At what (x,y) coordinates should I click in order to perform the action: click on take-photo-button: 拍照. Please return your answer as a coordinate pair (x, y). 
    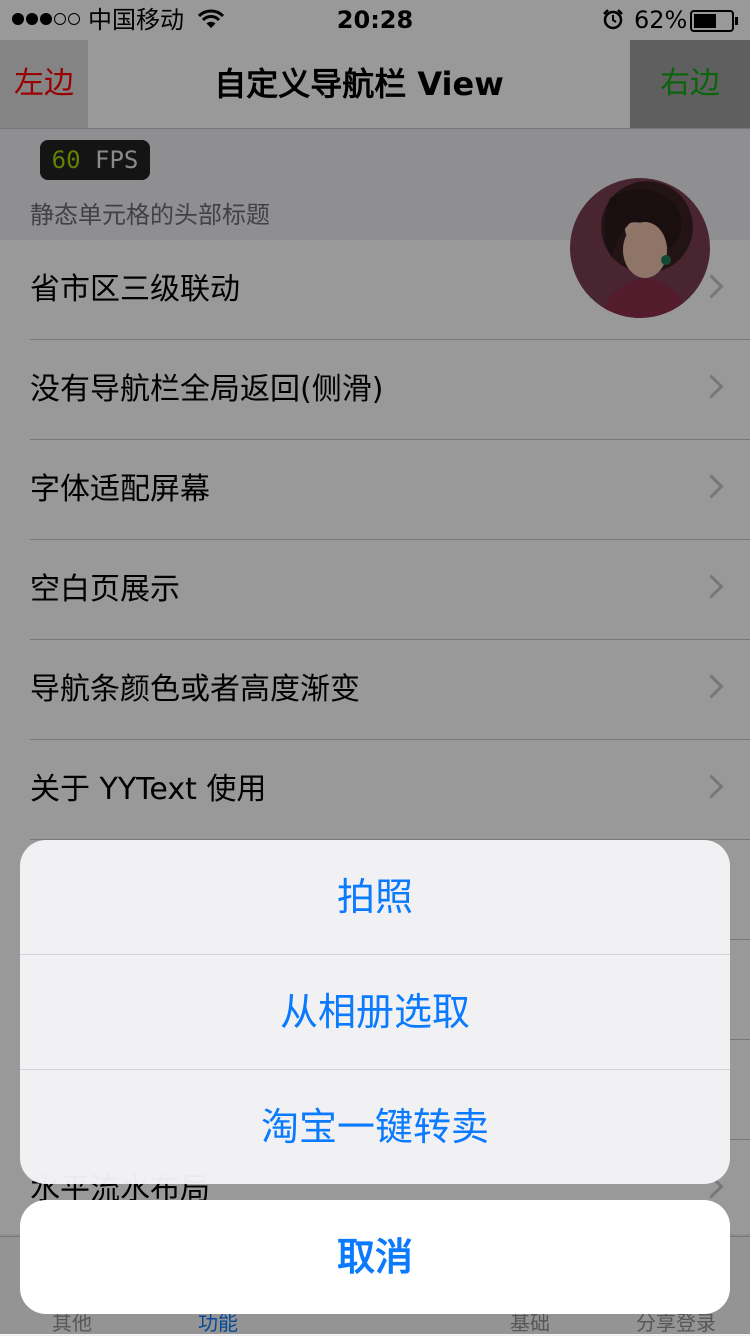
    Looking at the image, I should click on (375, 897).